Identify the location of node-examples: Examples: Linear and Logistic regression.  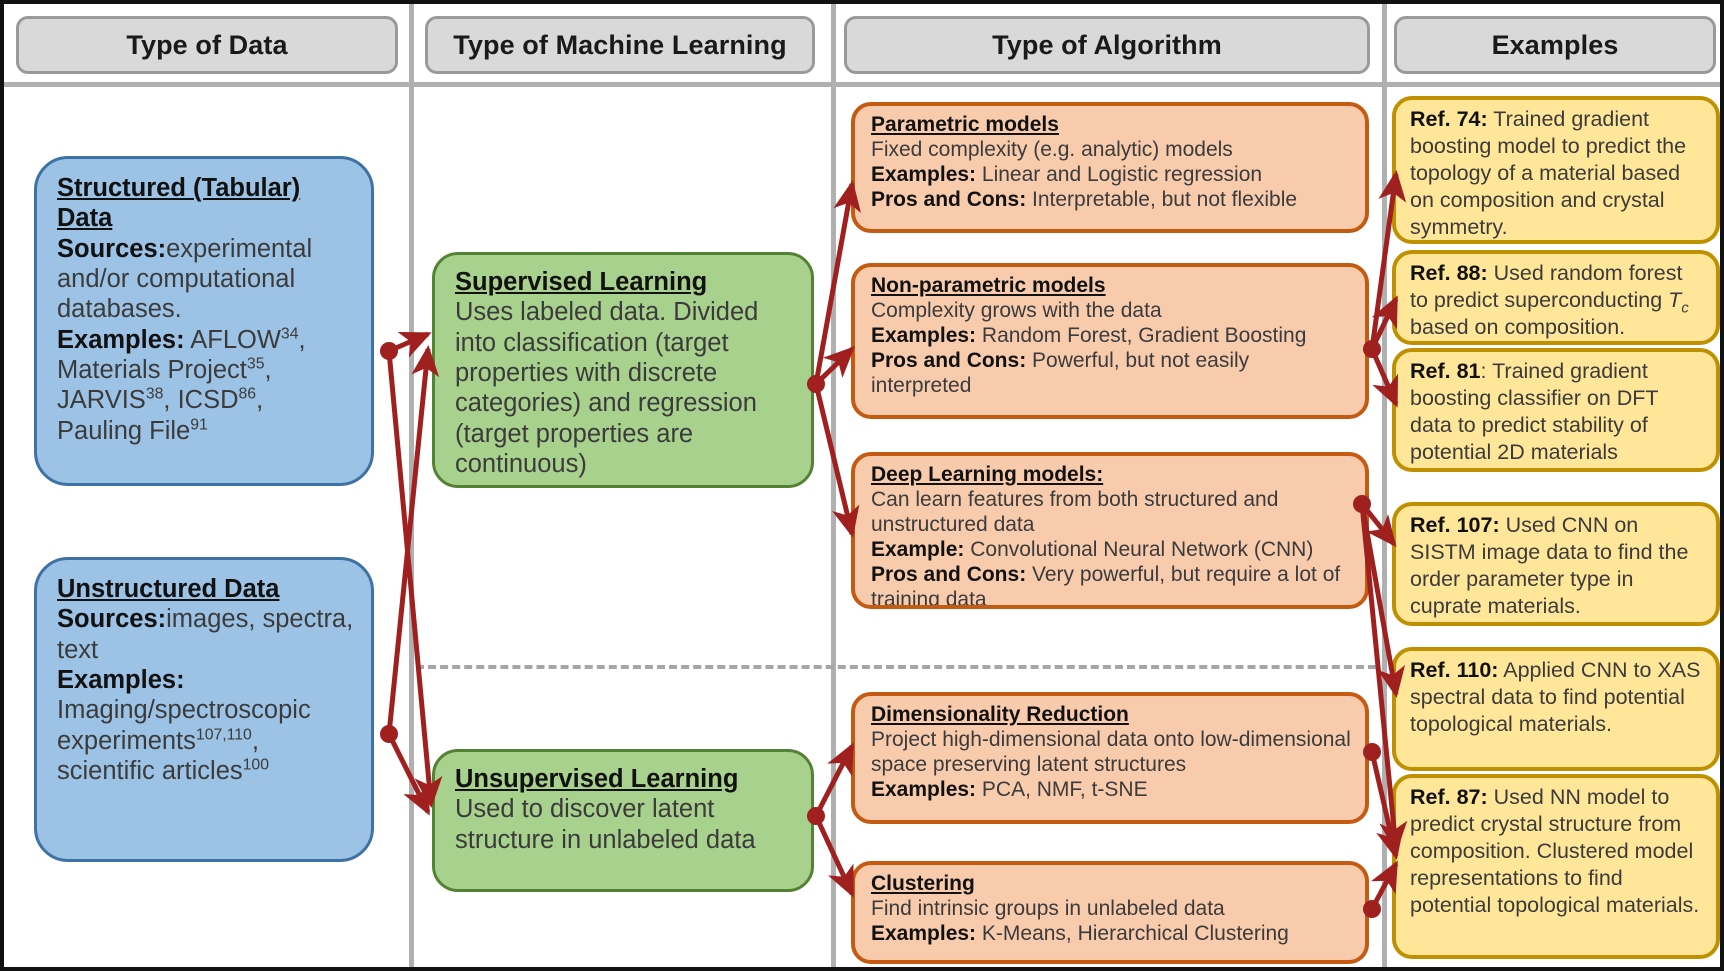
(1111, 175).